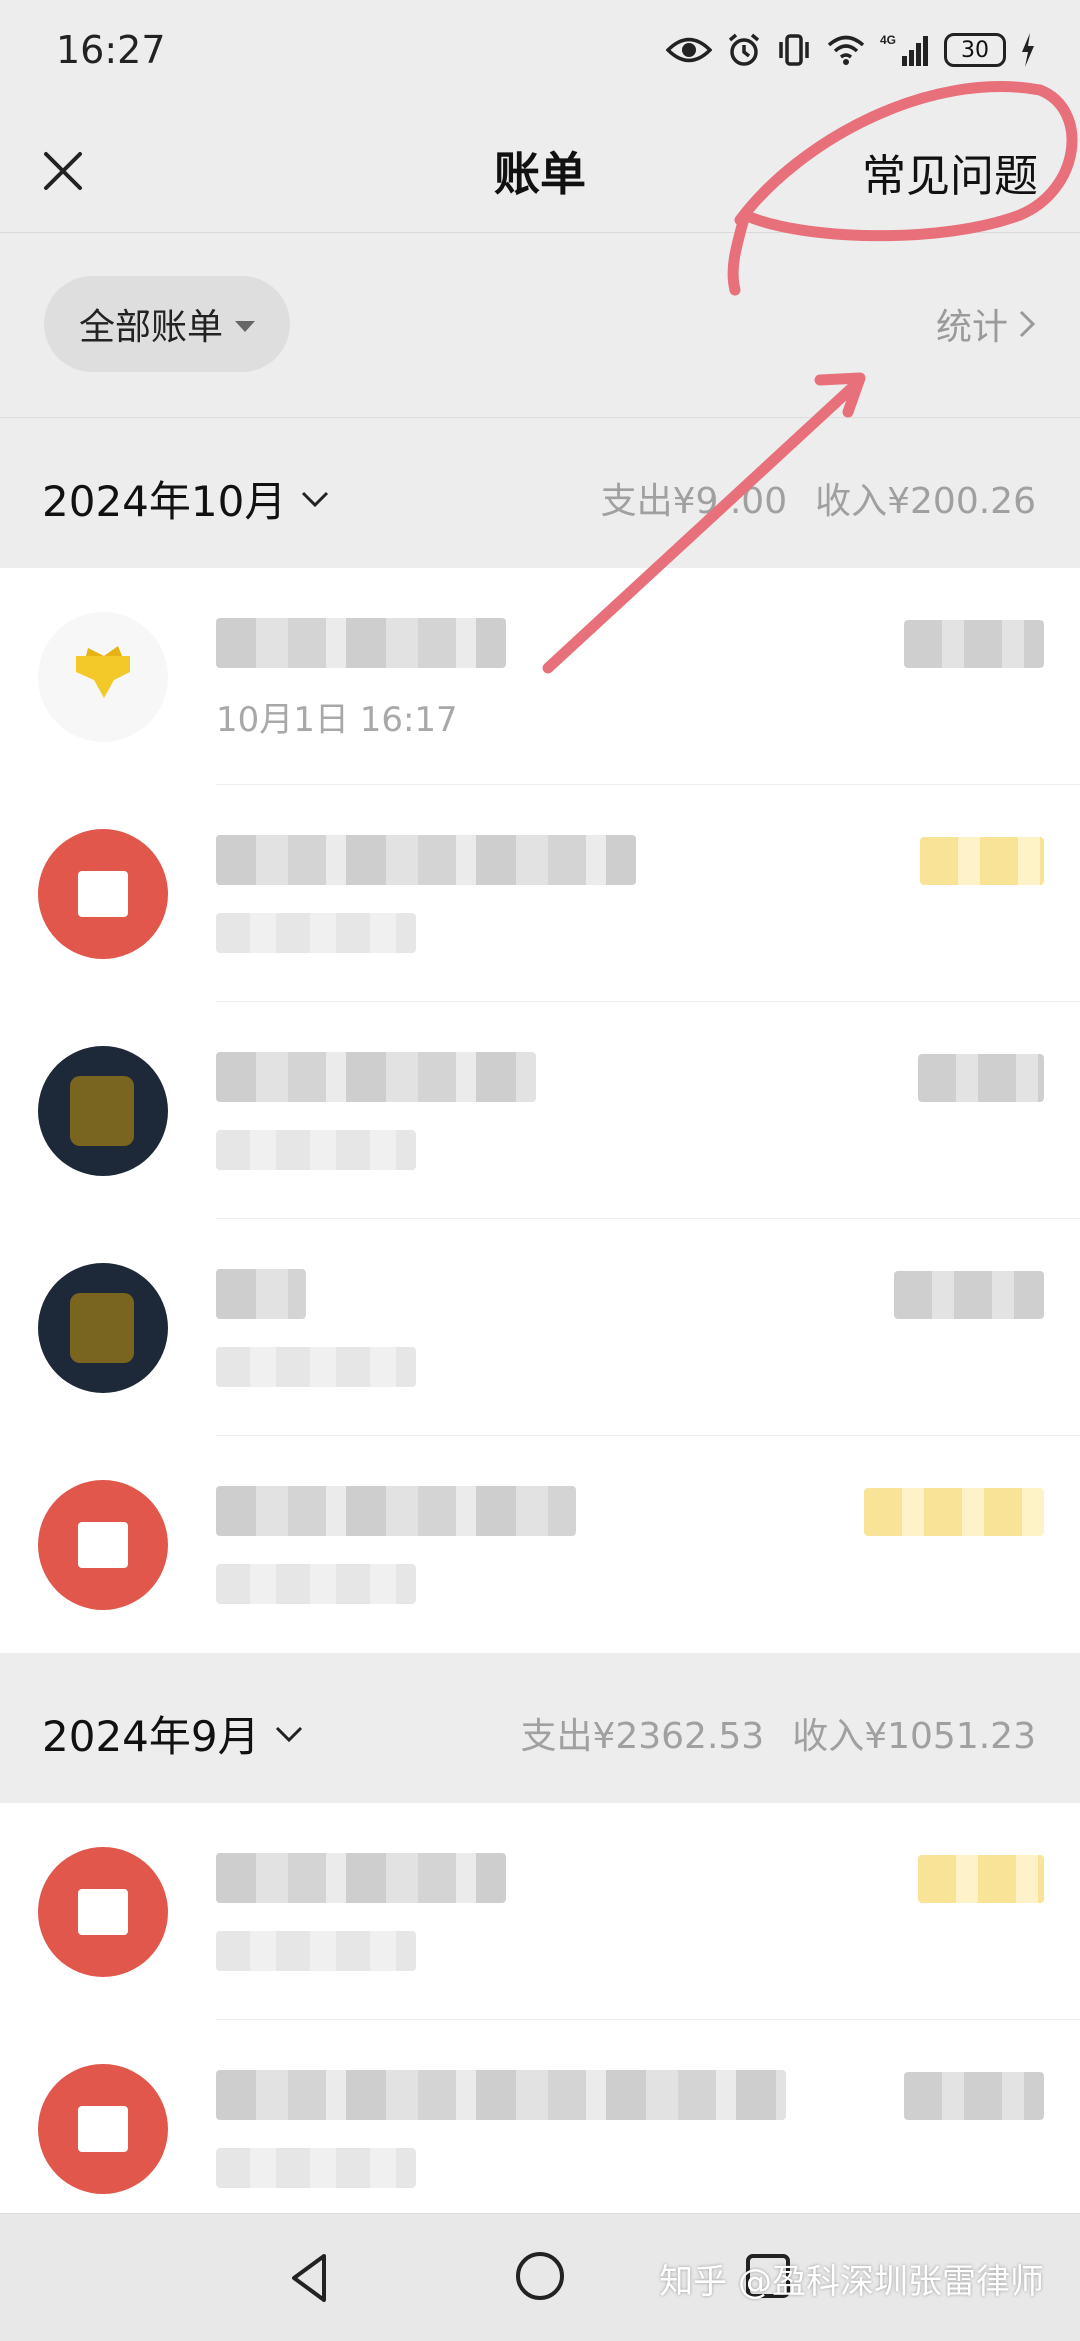 Image resolution: width=1080 pixels, height=2341 pixels. Describe the element at coordinates (778, 1733) in the screenshot. I see `month-summary: 支出¥2362.53 收入¥1051.23` at that location.